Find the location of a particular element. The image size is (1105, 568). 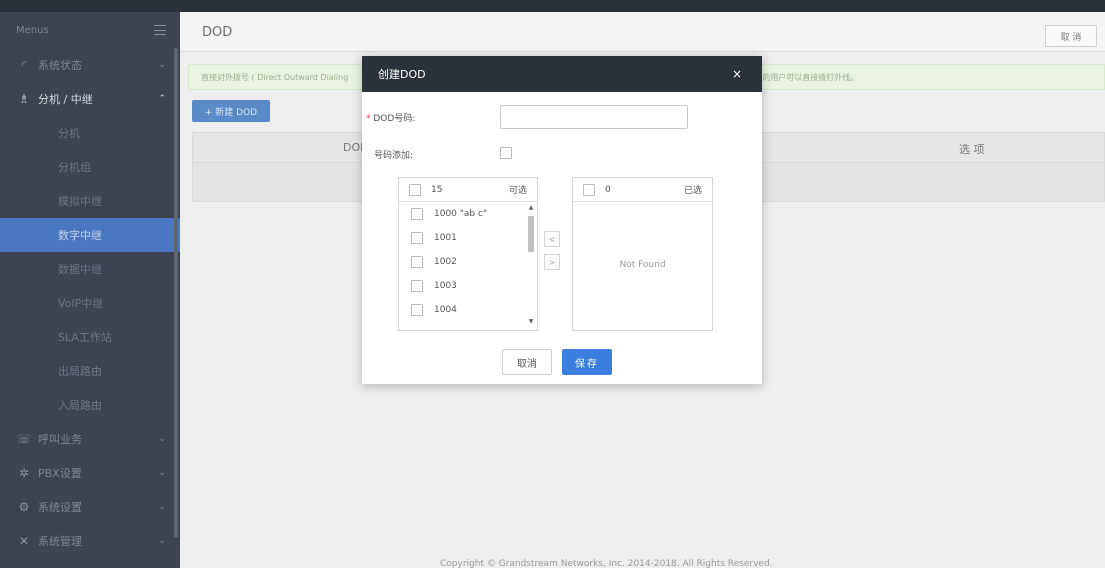

cancel-button: 取消 is located at coordinates (527, 362).